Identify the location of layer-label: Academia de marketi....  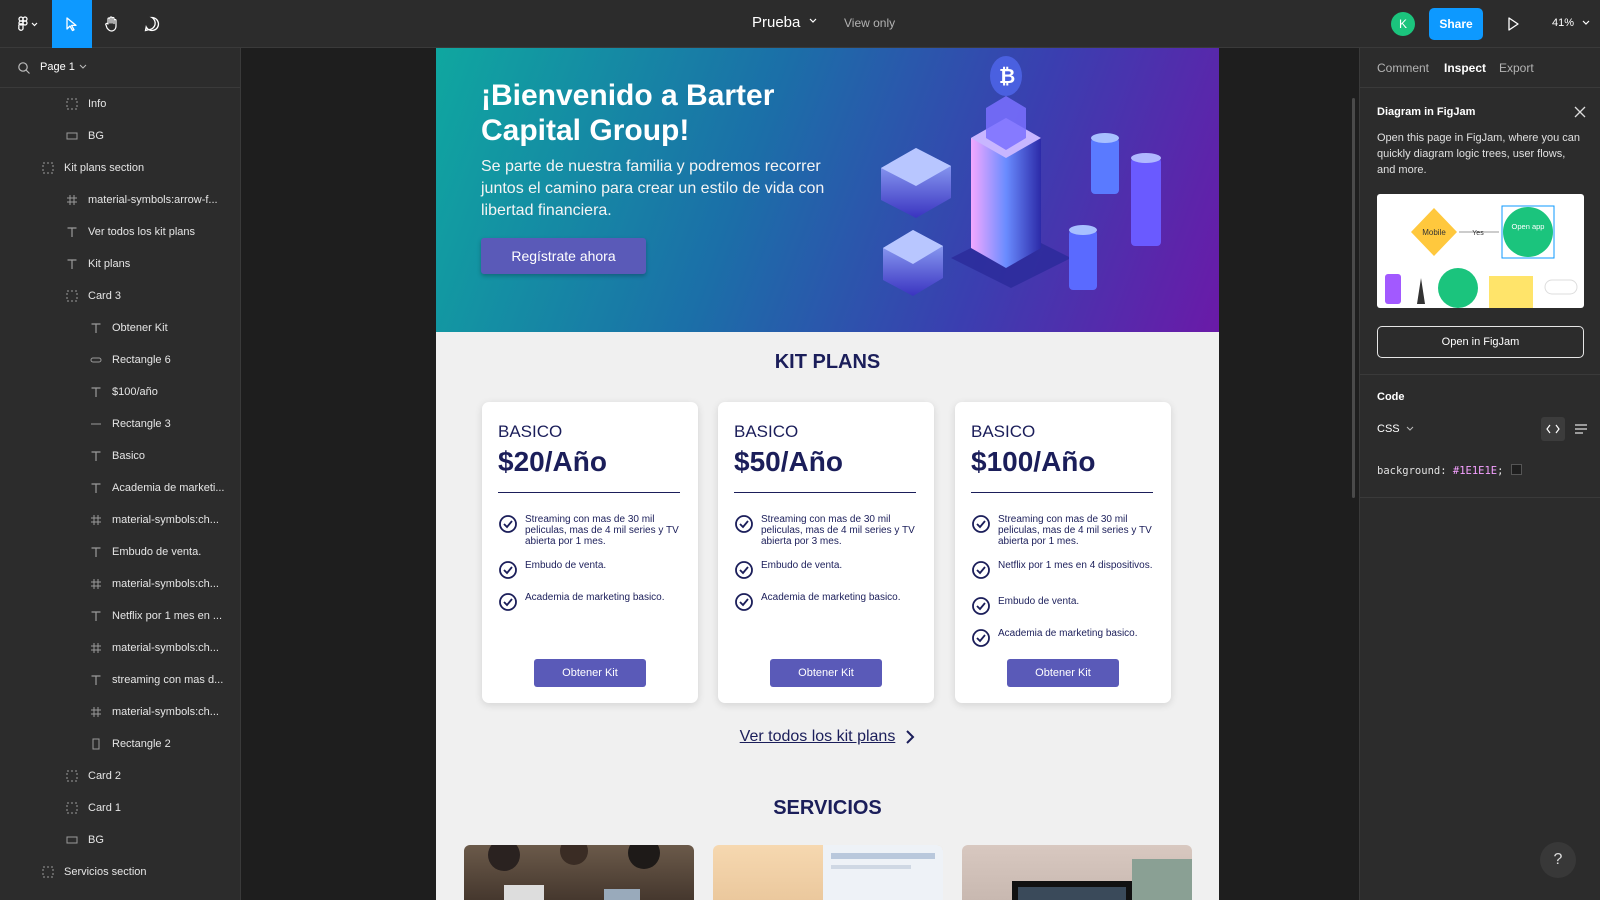
(168, 488).